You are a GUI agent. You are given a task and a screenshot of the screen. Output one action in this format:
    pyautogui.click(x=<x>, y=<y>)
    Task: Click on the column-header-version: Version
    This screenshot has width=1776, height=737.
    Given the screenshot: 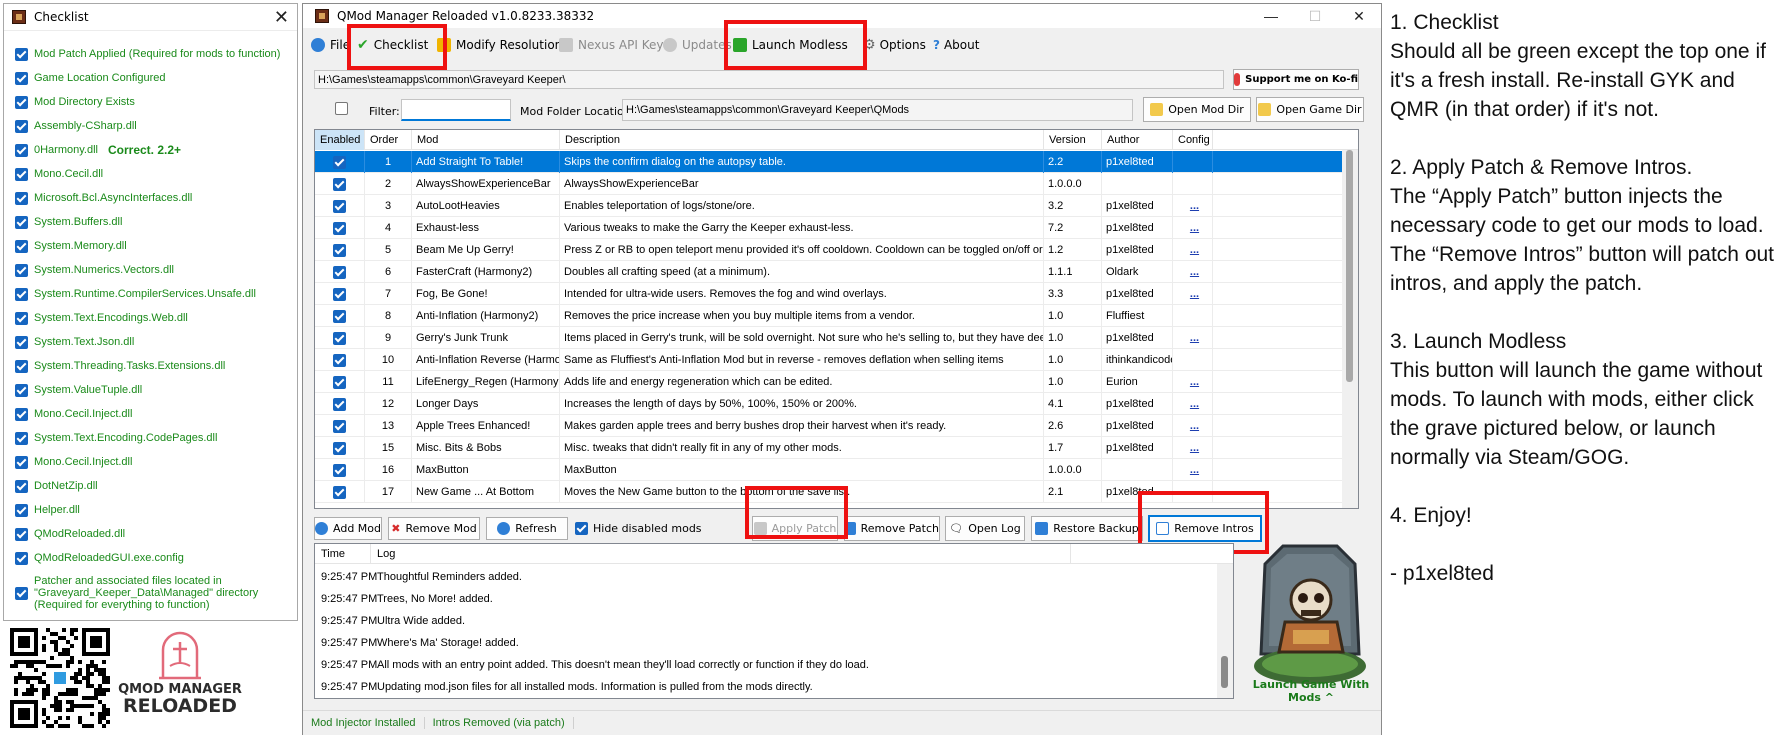 What is the action you would take?
    pyautogui.click(x=1073, y=140)
    